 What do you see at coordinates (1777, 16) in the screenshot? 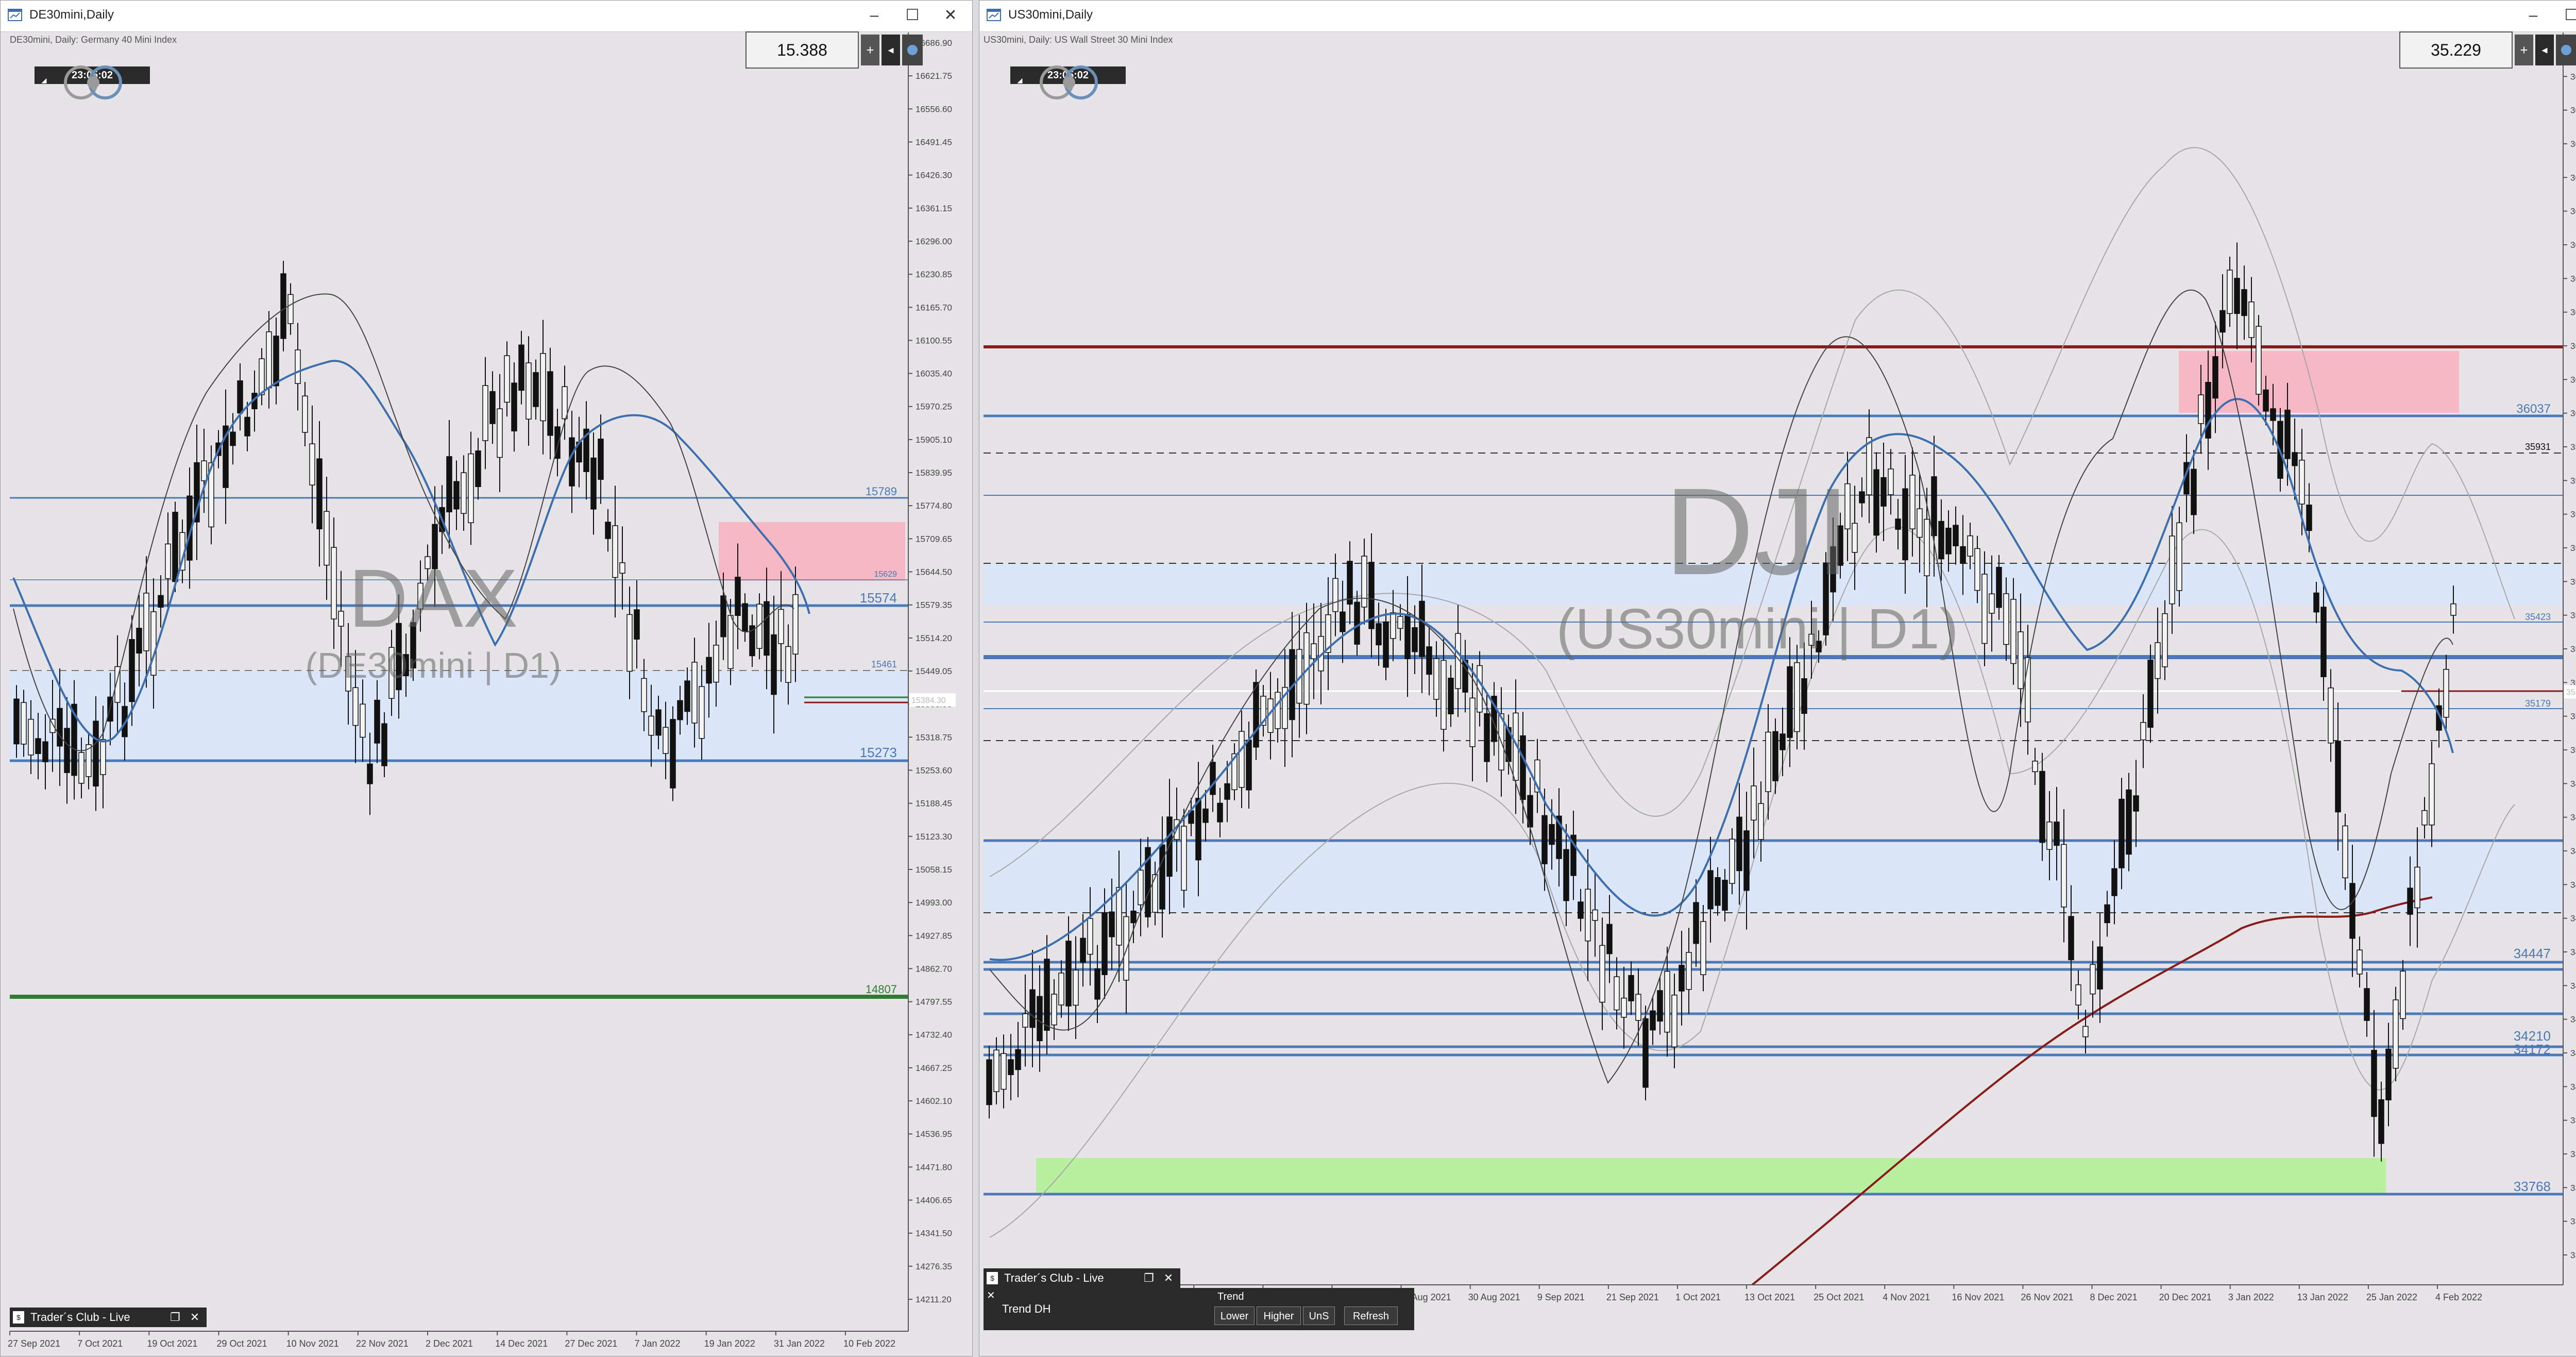
I see `window-titlebar: US30mini,Daily – ☐ ✕` at bounding box center [1777, 16].